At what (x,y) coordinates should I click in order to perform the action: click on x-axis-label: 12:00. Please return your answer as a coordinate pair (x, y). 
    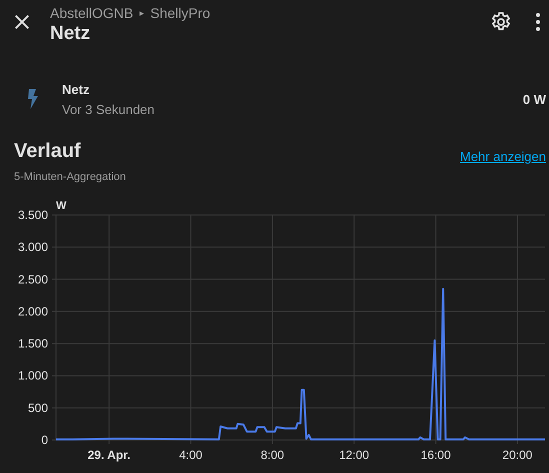
    Looking at the image, I should click on (354, 455).